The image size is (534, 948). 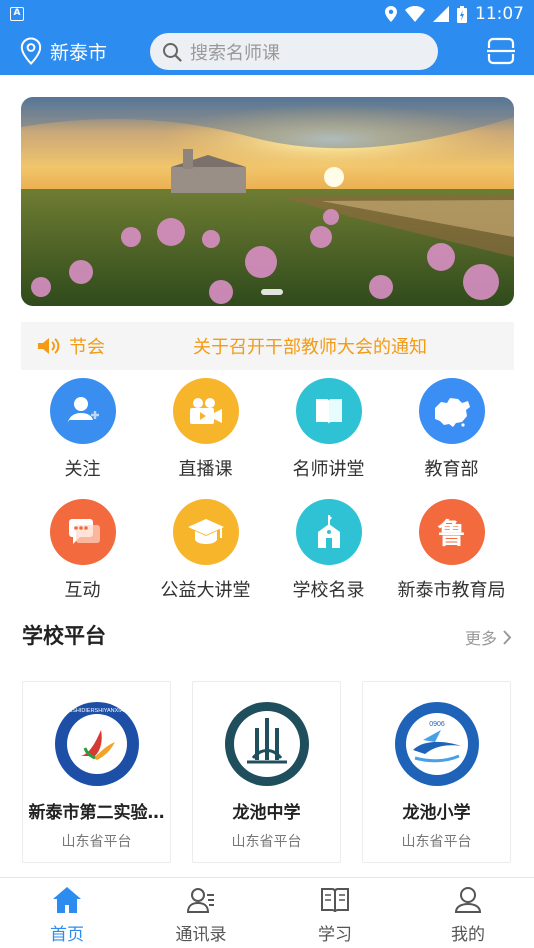 What do you see at coordinates (451, 411) in the screenshot?
I see `china-map-icon` at bounding box center [451, 411].